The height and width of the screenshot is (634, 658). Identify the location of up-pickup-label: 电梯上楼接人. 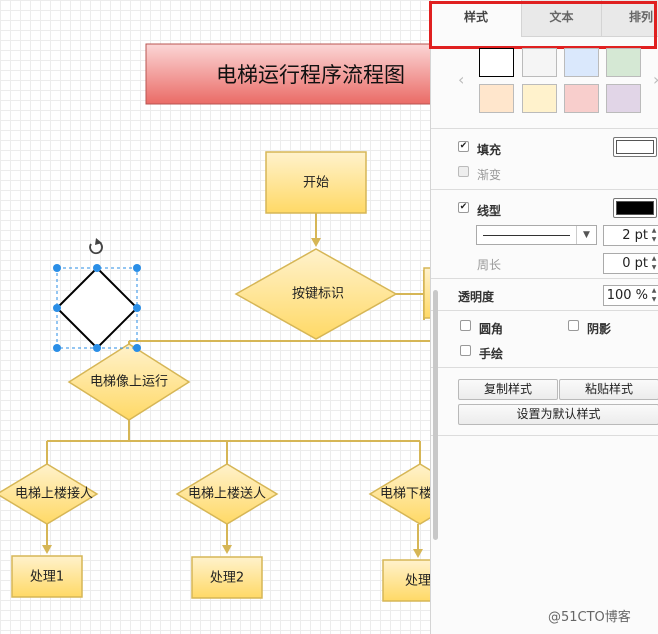
(54, 494).